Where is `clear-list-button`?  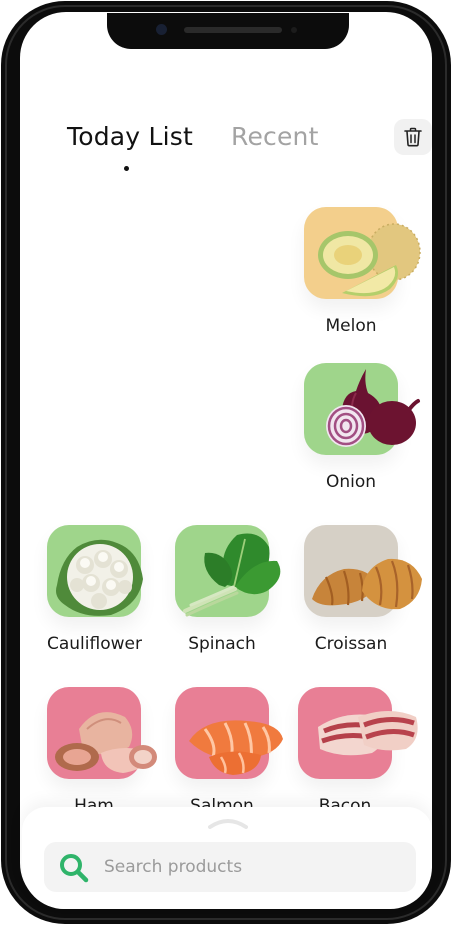 clear-list-button is located at coordinates (413, 137).